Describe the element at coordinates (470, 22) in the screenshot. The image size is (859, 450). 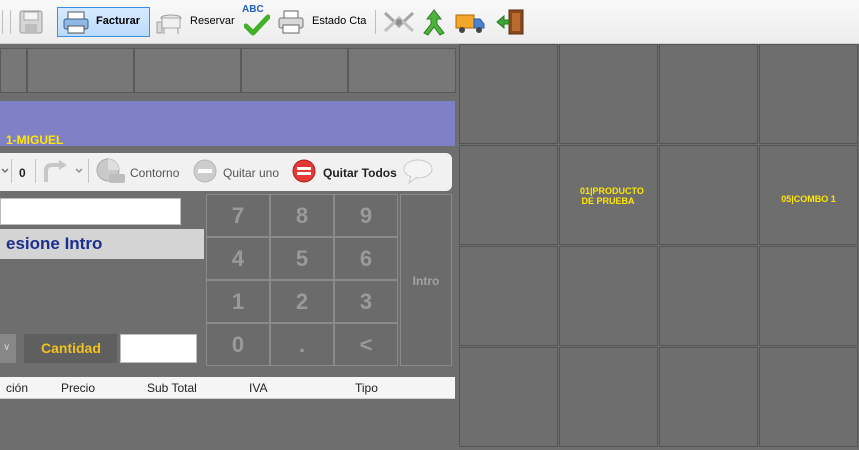
I see `delivery-truck-icon` at that location.